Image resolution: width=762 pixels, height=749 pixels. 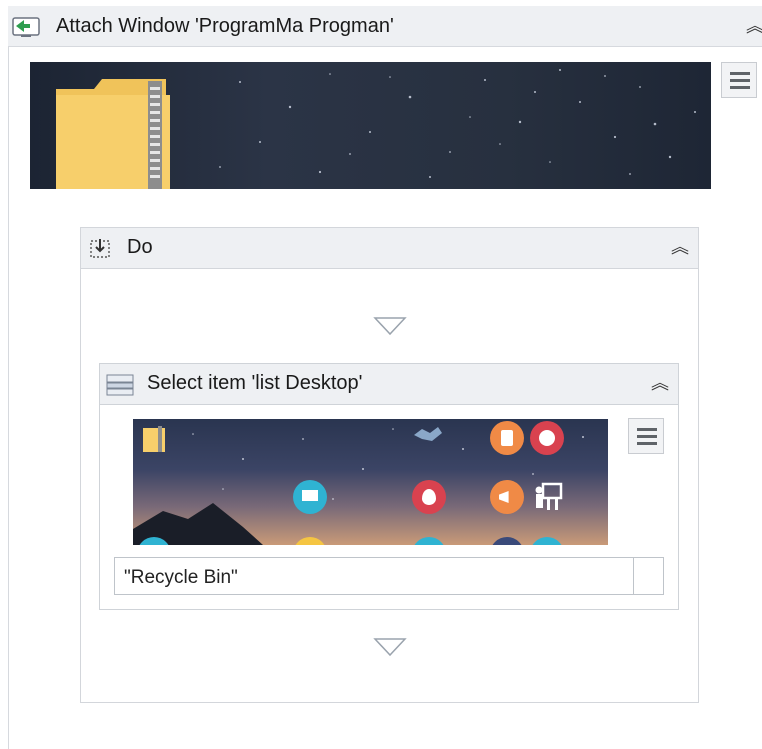 I want to click on desktop-yin-yang-icon, so click(x=547, y=438).